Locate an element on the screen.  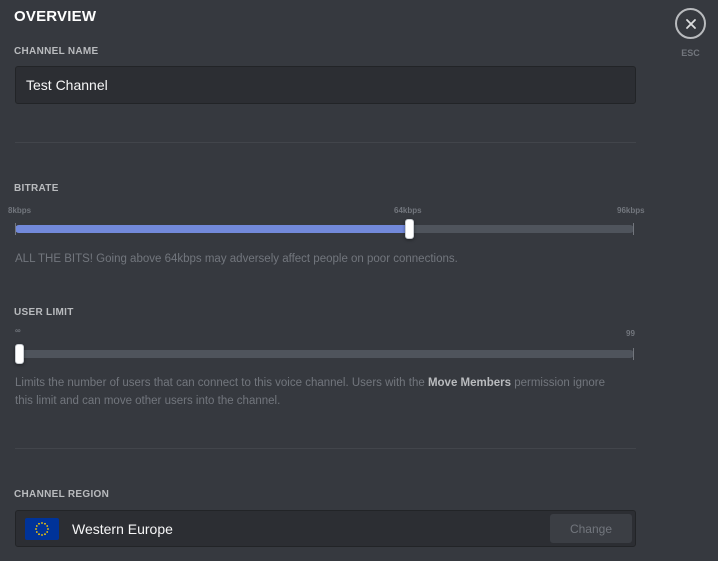
close-icon is located at coordinates (690, 23).